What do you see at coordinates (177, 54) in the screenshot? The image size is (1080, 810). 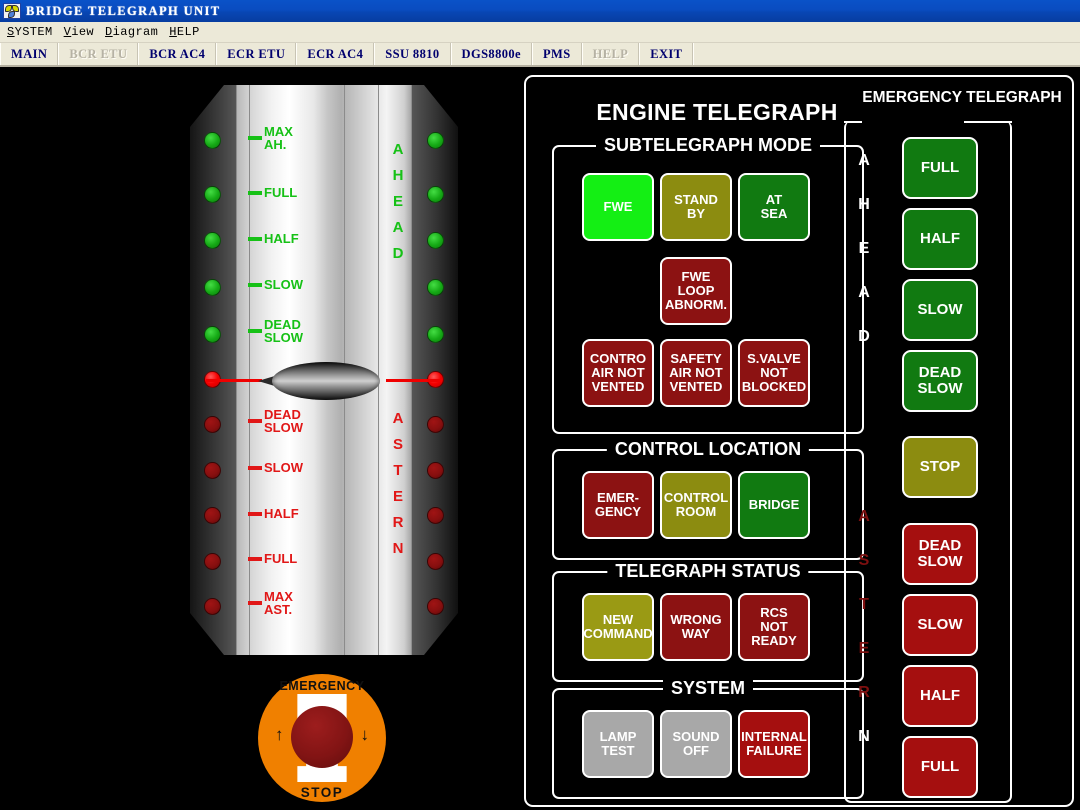 I see `toolbar-button-bcr-ac4: BCR AC4` at bounding box center [177, 54].